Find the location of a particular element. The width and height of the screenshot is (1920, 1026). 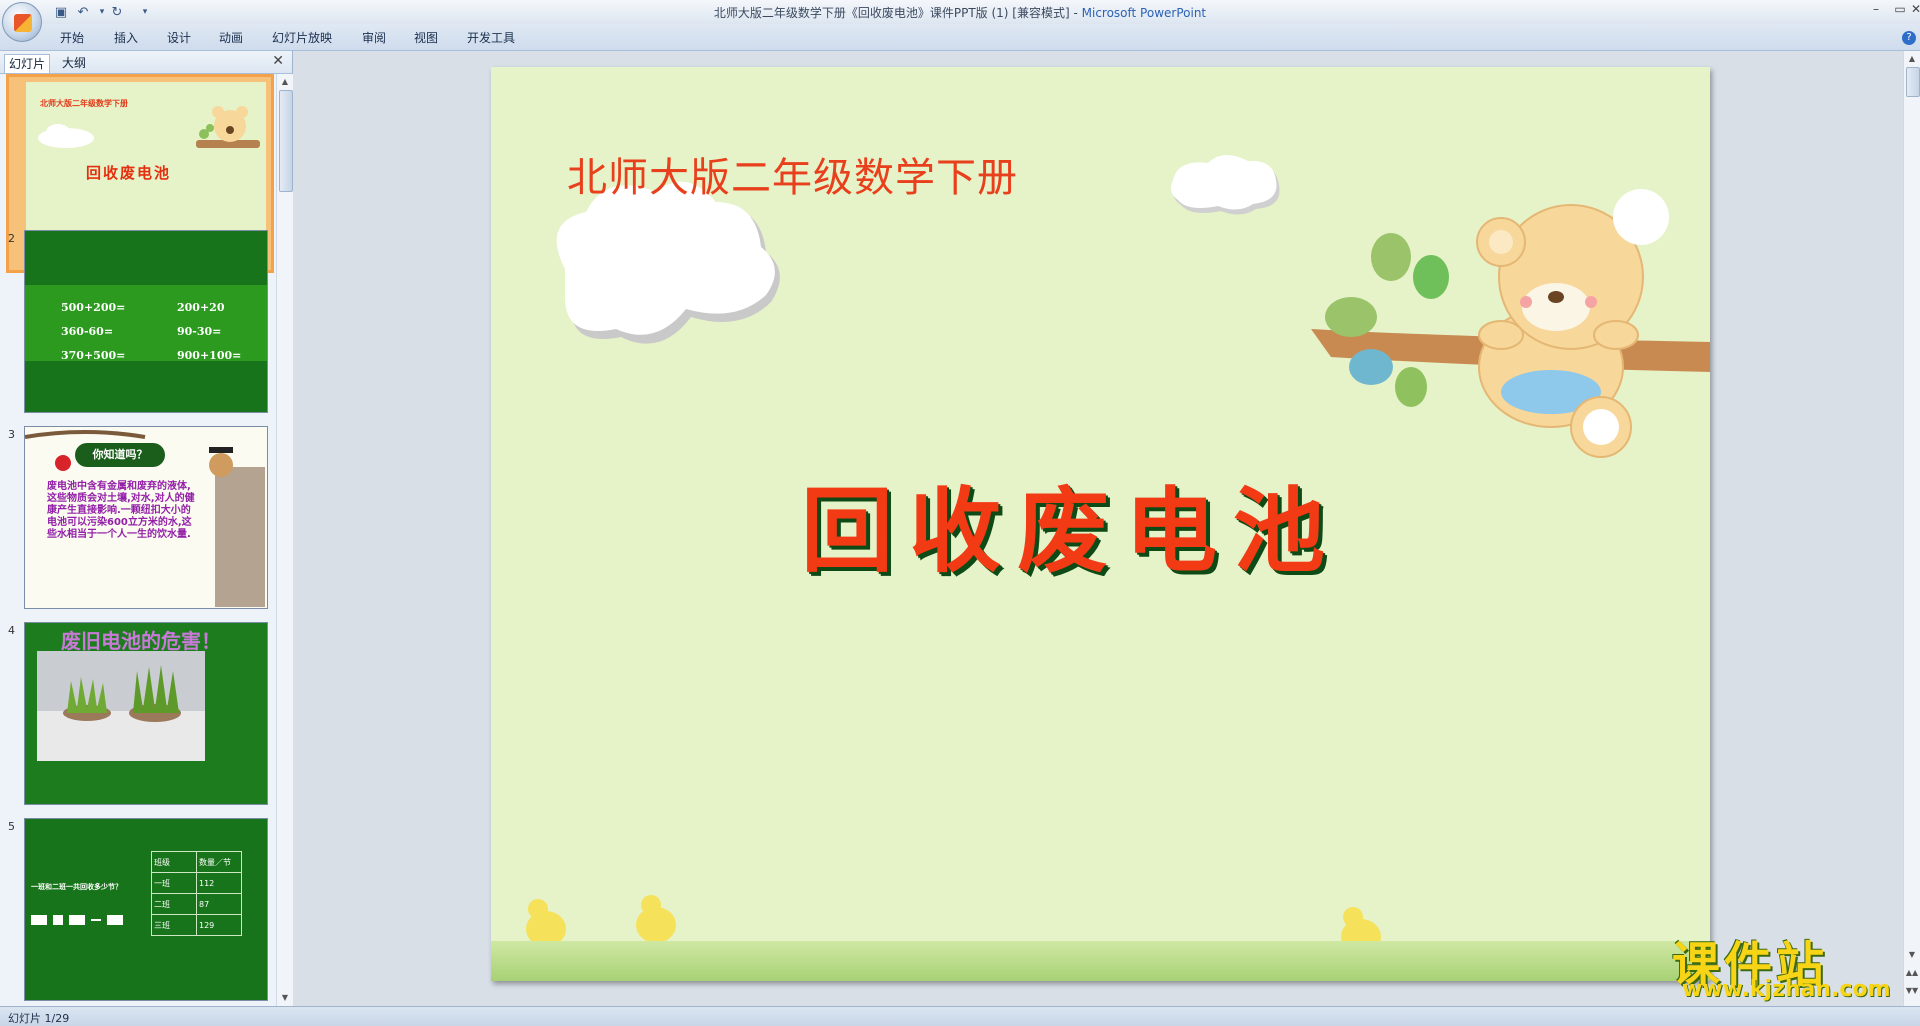

math-problem: 360-60= is located at coordinates (87, 331).